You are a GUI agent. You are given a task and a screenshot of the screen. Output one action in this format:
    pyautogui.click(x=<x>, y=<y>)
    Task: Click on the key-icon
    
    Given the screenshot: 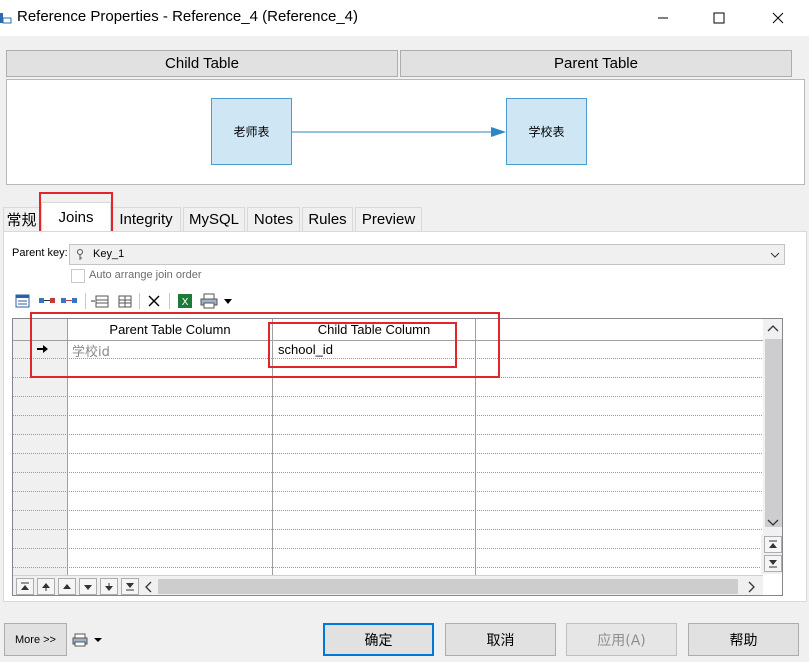 What is the action you would take?
    pyautogui.click(x=80, y=254)
    